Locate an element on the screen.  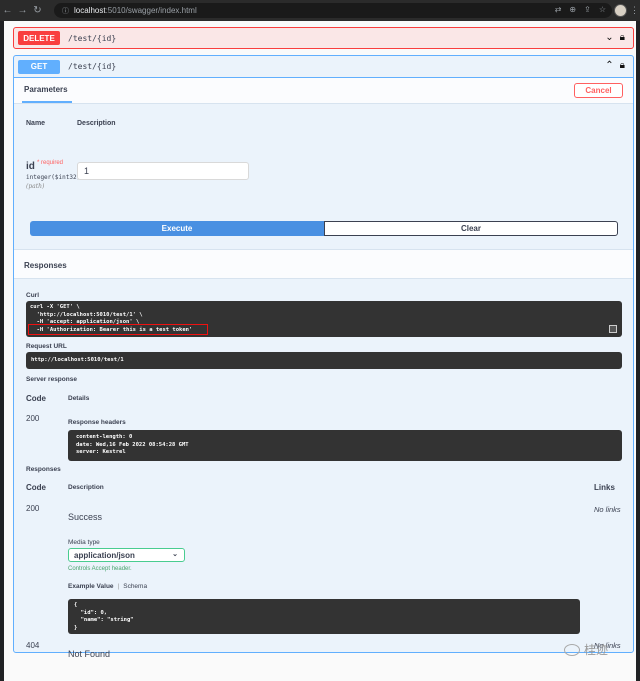
clear-button: Clear is located at coordinates (471, 228).